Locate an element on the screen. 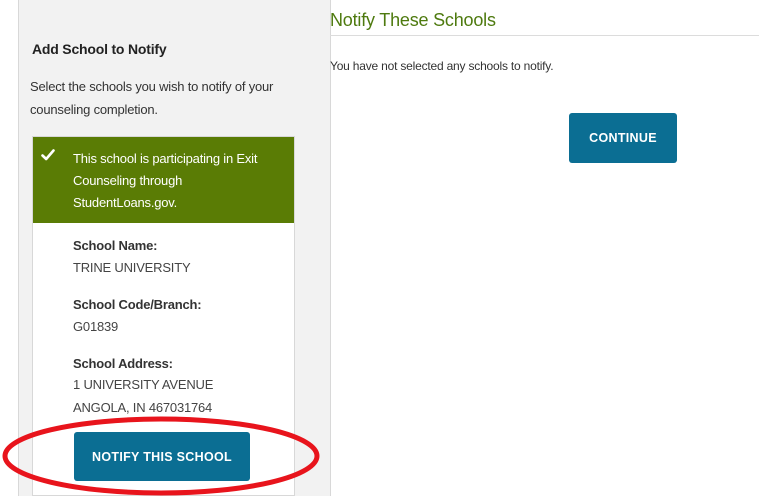  address-line-1: 1 UNIVERSITY AVENUE is located at coordinates (143, 384).